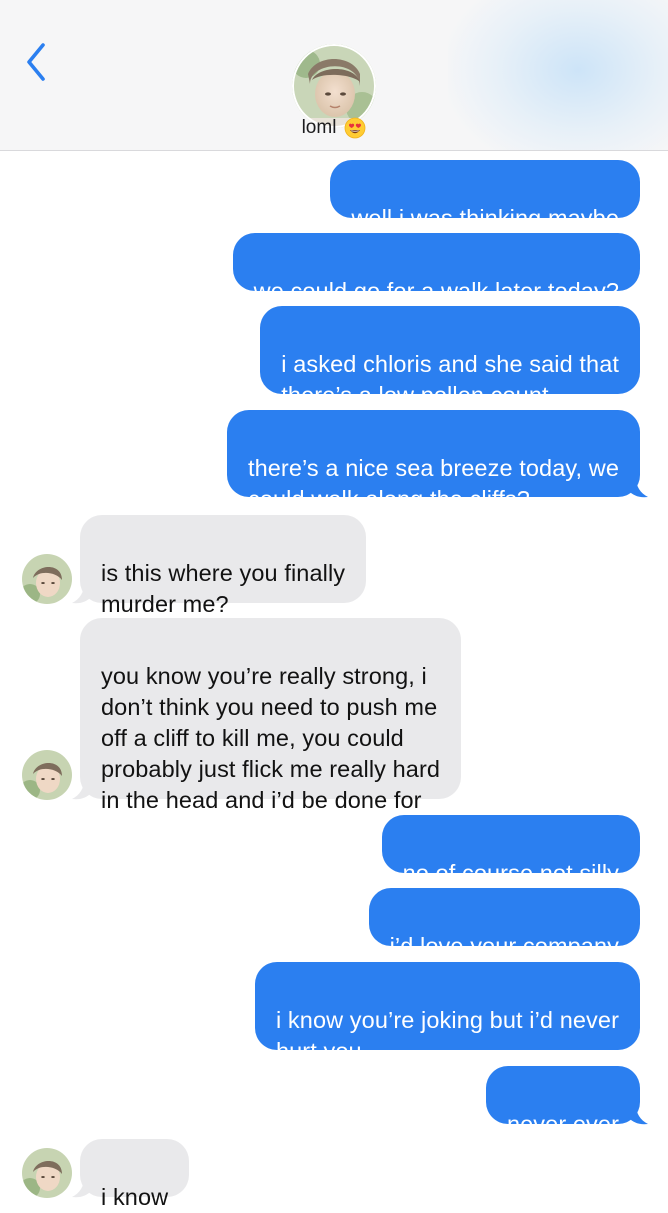 The image size is (668, 1213). What do you see at coordinates (504, 923) in the screenshot?
I see `sent-message-bubble: i’d love your company` at bounding box center [504, 923].